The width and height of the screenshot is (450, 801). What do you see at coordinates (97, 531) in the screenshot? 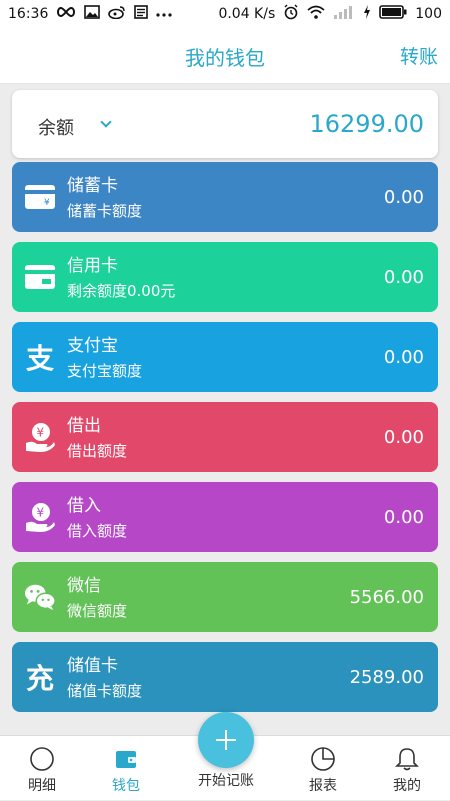
I see `account-subtitle: 借入额度` at bounding box center [97, 531].